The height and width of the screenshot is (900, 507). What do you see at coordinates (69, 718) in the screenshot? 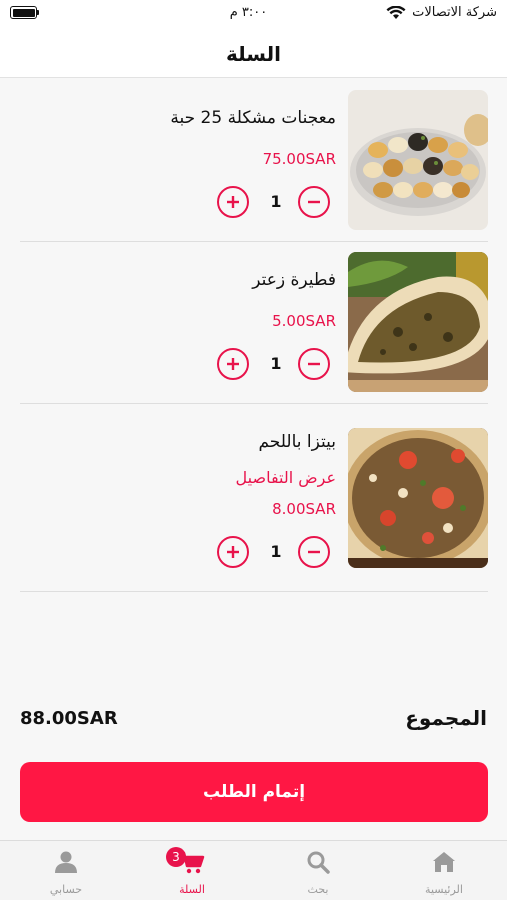
I see `total-value: 88.00SAR` at bounding box center [69, 718].